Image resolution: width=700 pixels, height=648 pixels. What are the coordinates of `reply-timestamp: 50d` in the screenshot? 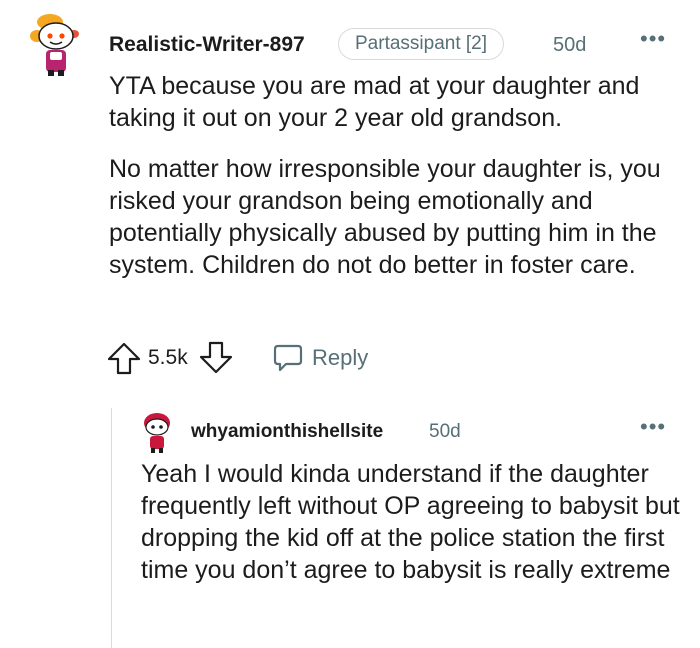 It's located at (445, 431).